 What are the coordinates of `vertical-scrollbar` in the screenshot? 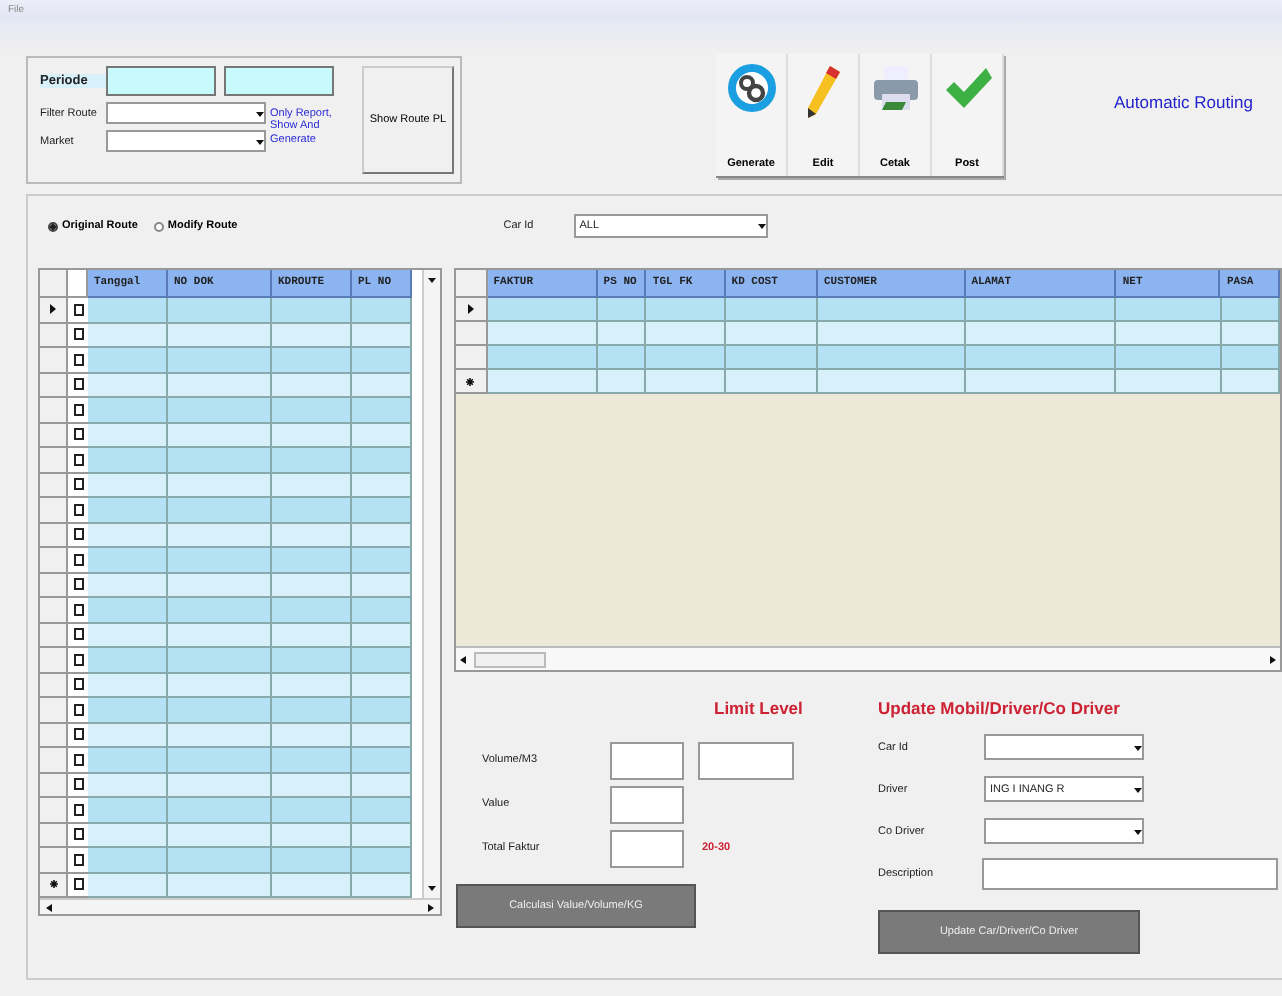 It's located at (431, 584).